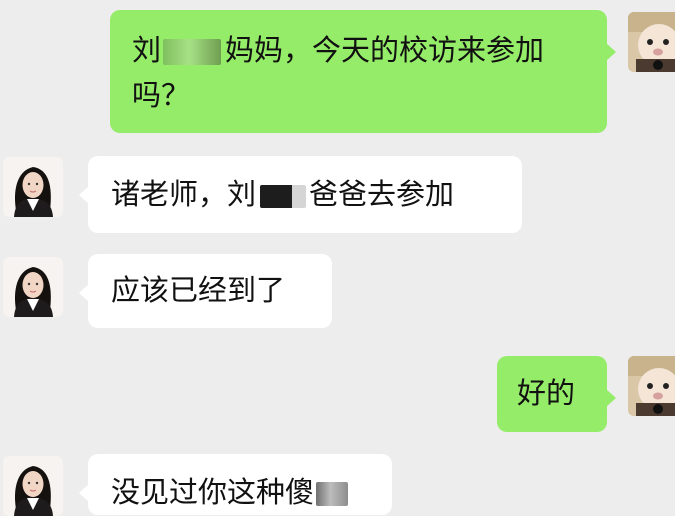  I want to click on message-text-part: 应该已经到了, so click(198, 290).